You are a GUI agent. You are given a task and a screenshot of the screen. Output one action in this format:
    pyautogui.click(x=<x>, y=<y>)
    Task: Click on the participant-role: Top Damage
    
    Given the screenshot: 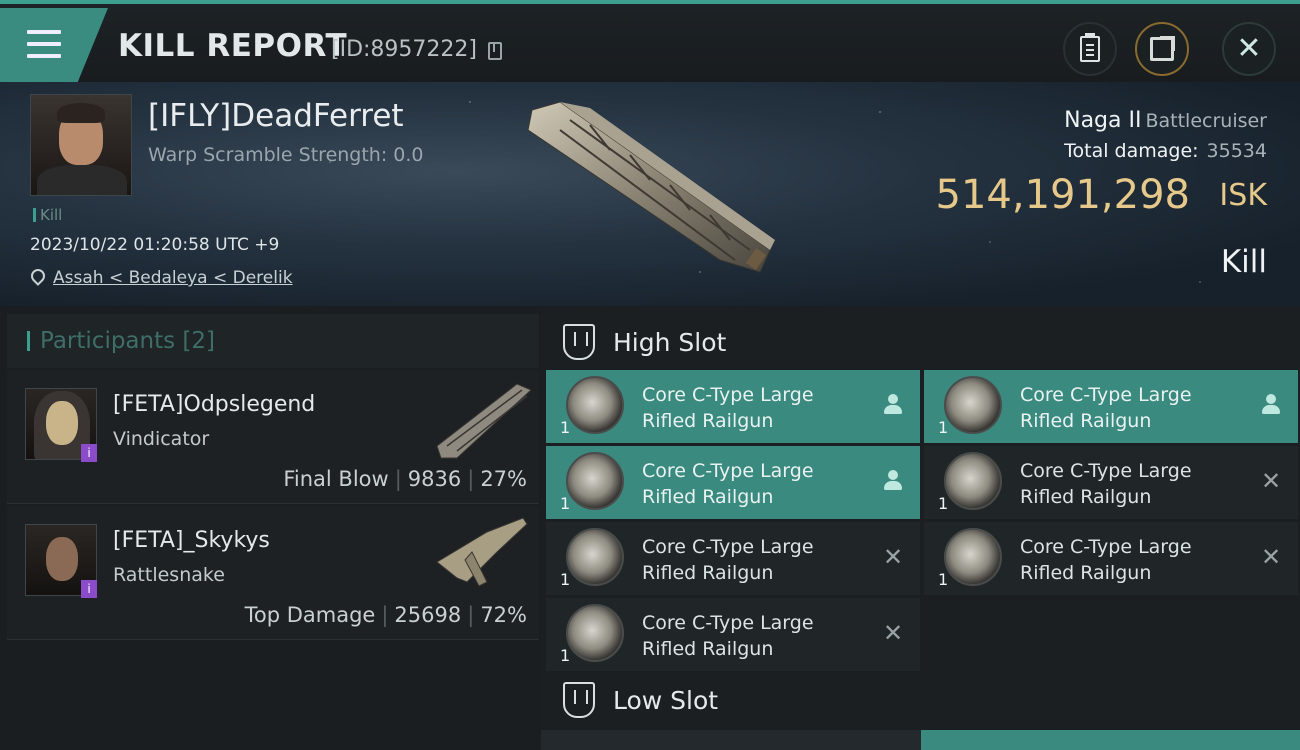 What is the action you would take?
    pyautogui.click(x=310, y=615)
    